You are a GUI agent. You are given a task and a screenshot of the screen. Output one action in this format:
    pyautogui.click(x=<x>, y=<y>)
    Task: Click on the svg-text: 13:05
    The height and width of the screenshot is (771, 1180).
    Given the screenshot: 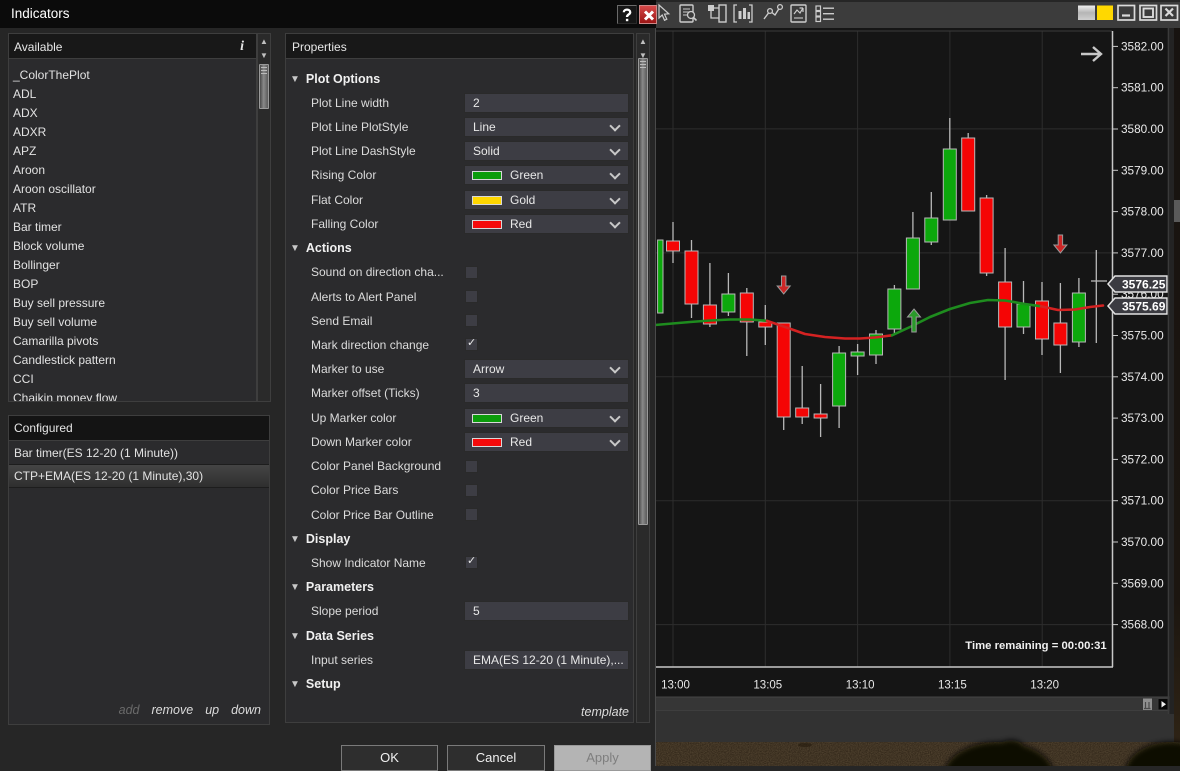 What is the action you would take?
    pyautogui.click(x=767, y=686)
    